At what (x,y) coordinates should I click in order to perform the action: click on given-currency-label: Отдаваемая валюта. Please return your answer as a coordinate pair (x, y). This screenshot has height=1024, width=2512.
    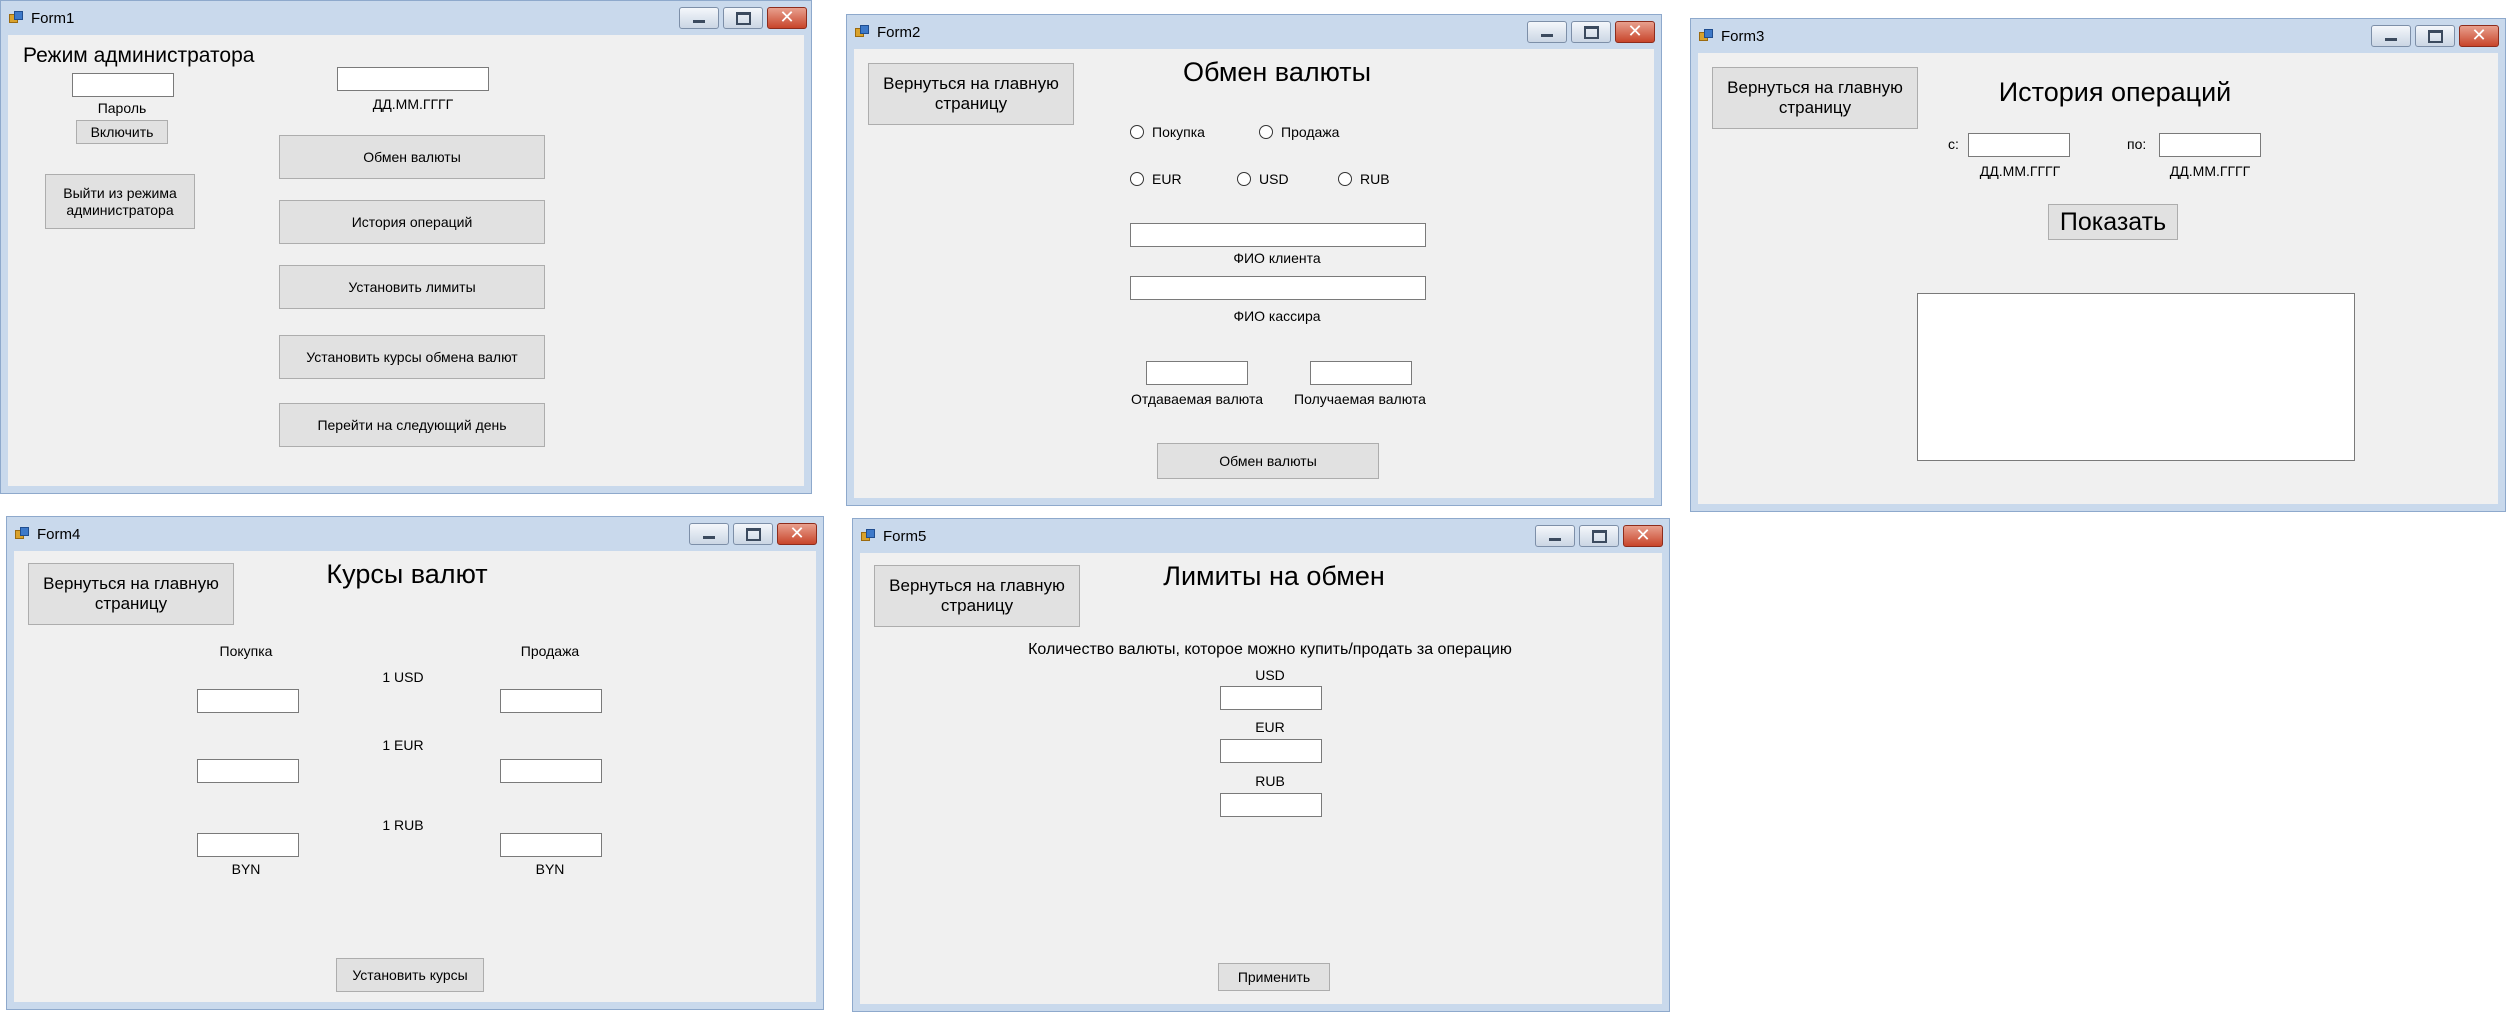
    Looking at the image, I should click on (1197, 399).